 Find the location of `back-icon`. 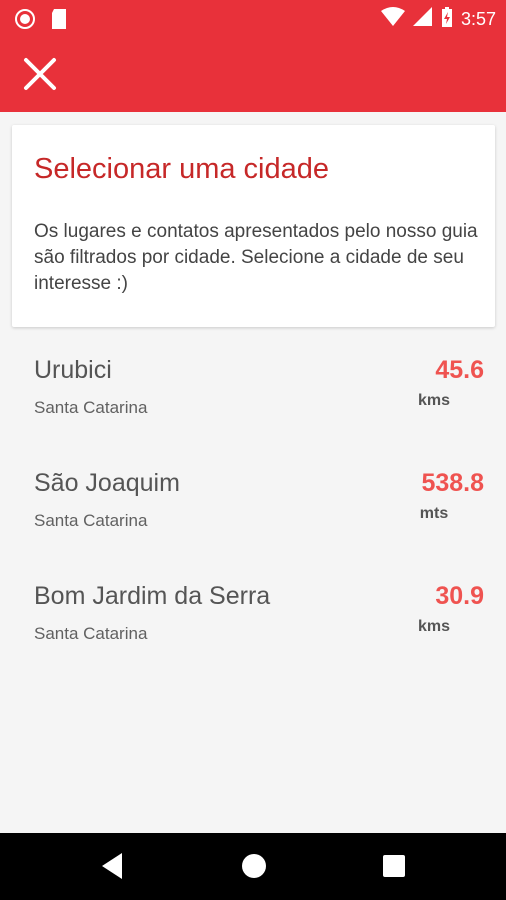

back-icon is located at coordinates (113, 869).